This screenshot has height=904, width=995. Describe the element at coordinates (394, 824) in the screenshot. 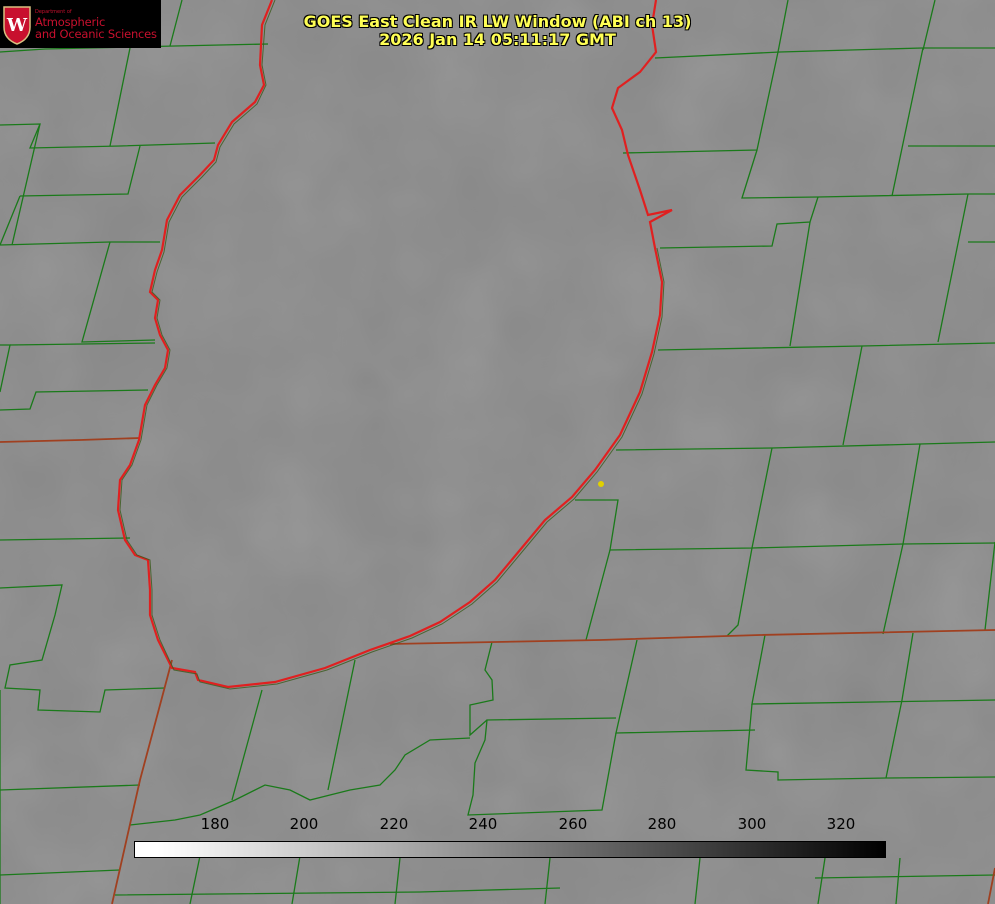

I see `colorbar-tick-label: 220` at that location.